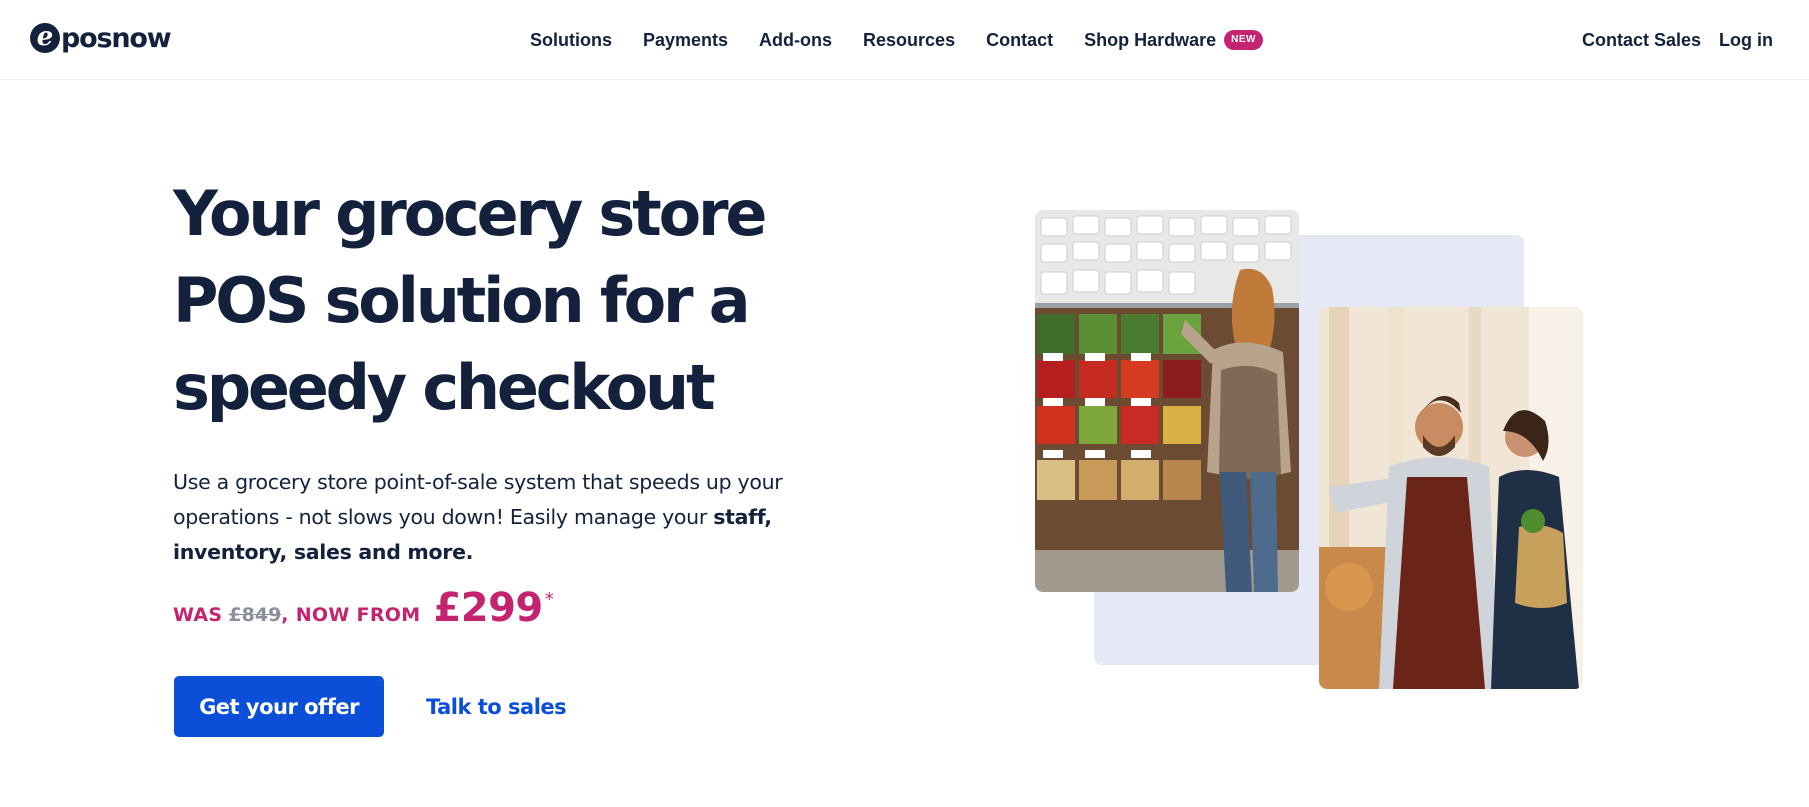 The image size is (1809, 807). What do you see at coordinates (571, 40) in the screenshot?
I see `nav-solutions: Solutions` at bounding box center [571, 40].